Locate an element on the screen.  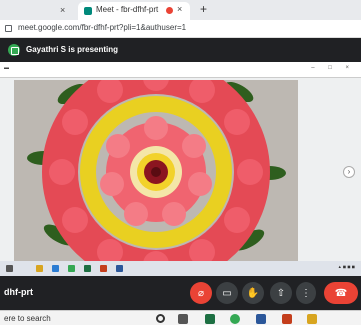
lock-icon is located at coordinates (8, 28).